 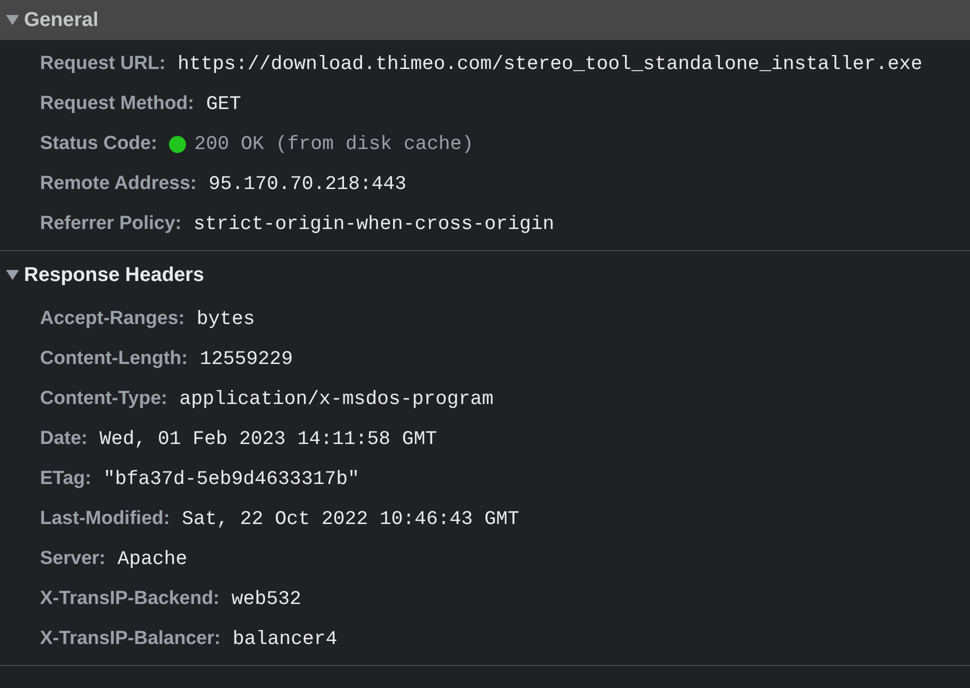 What do you see at coordinates (64, 439) in the screenshot?
I see `header-name: Date:` at bounding box center [64, 439].